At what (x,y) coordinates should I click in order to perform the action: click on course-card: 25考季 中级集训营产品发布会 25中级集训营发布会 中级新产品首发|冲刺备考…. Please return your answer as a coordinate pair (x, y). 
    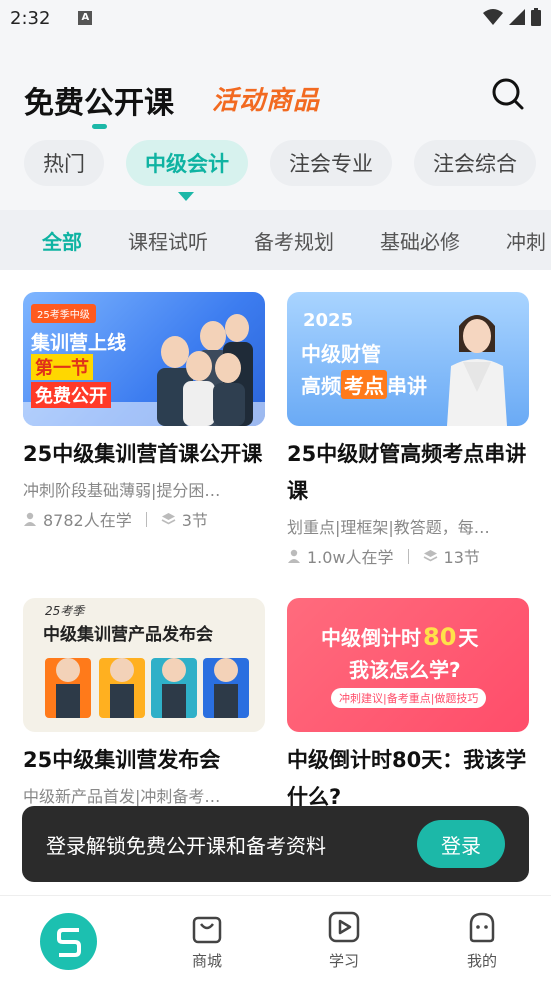
    Looking at the image, I should click on (144, 702).